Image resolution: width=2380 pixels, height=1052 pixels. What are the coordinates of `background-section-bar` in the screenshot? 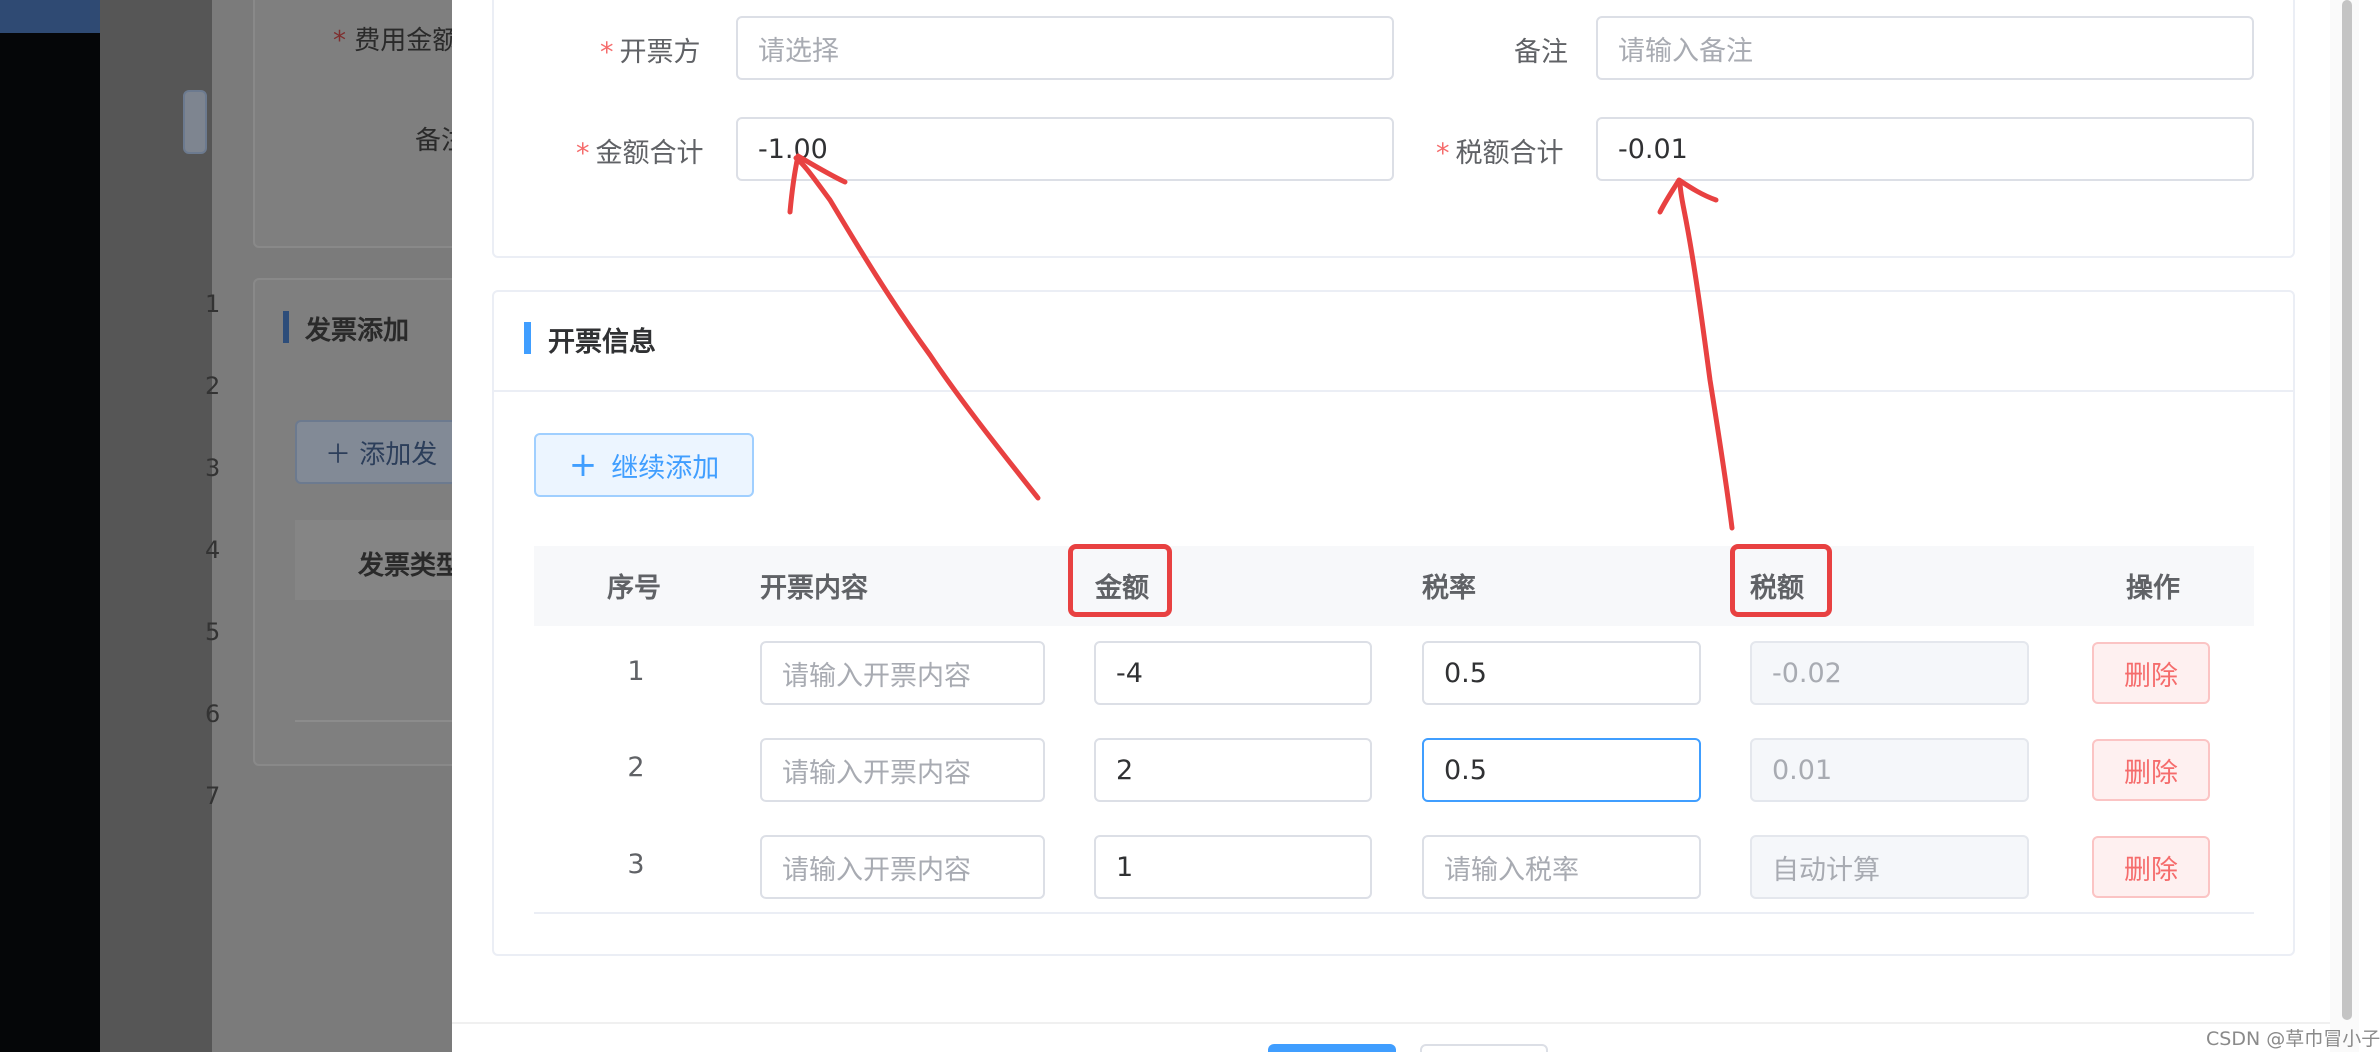 It's located at (286, 327).